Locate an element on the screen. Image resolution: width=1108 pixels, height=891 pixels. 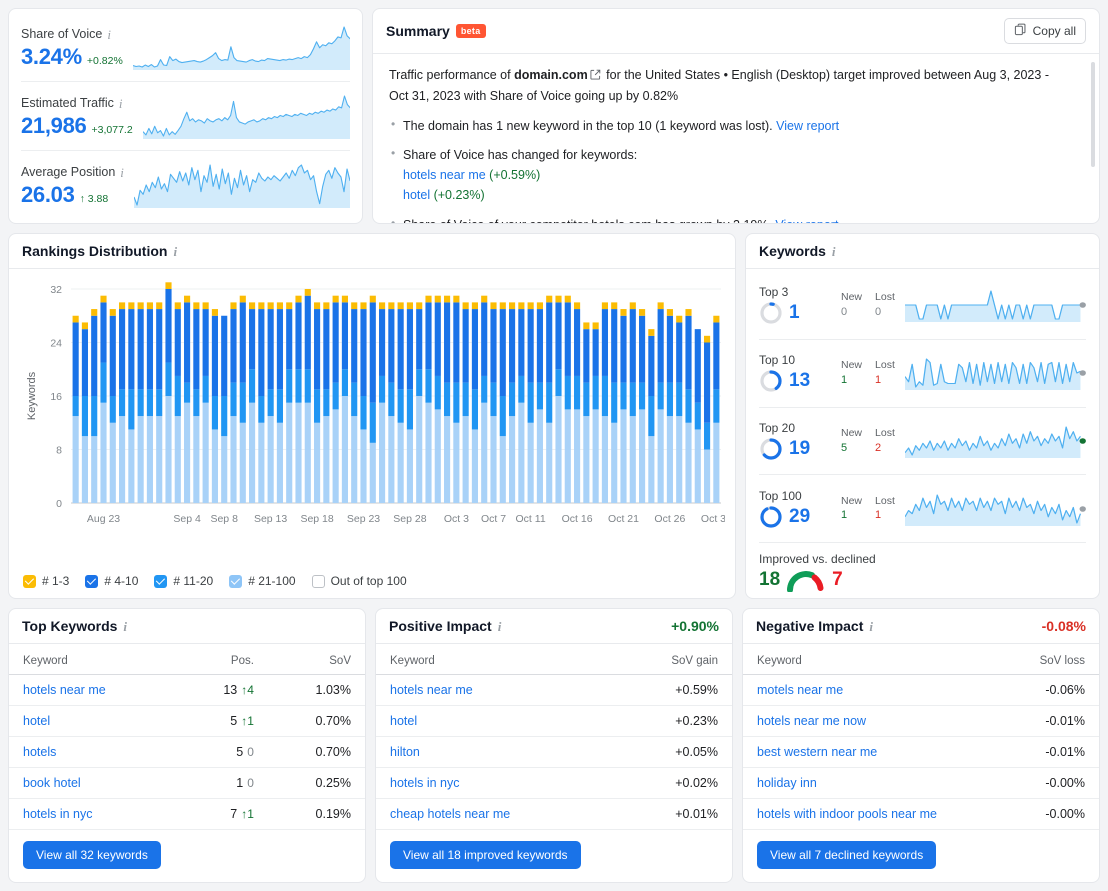
lost-value: 1 is located at coordinates (878, 515).